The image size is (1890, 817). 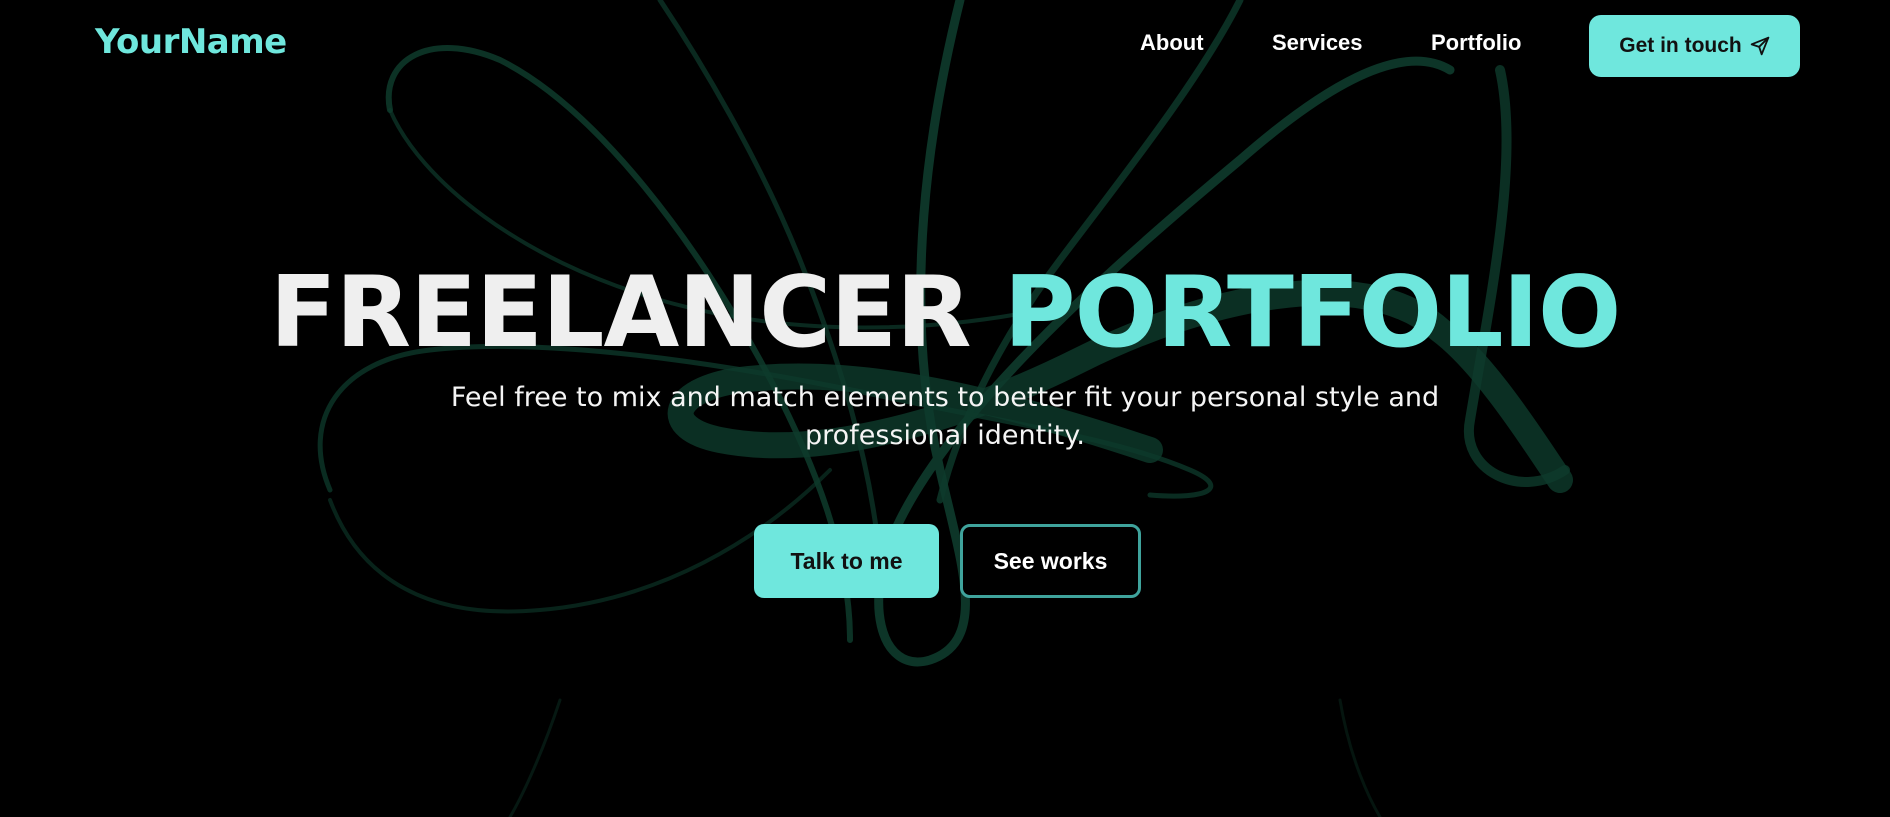 What do you see at coordinates (636, 313) in the screenshot?
I see `hero-title-freelancer: FREELANCER` at bounding box center [636, 313].